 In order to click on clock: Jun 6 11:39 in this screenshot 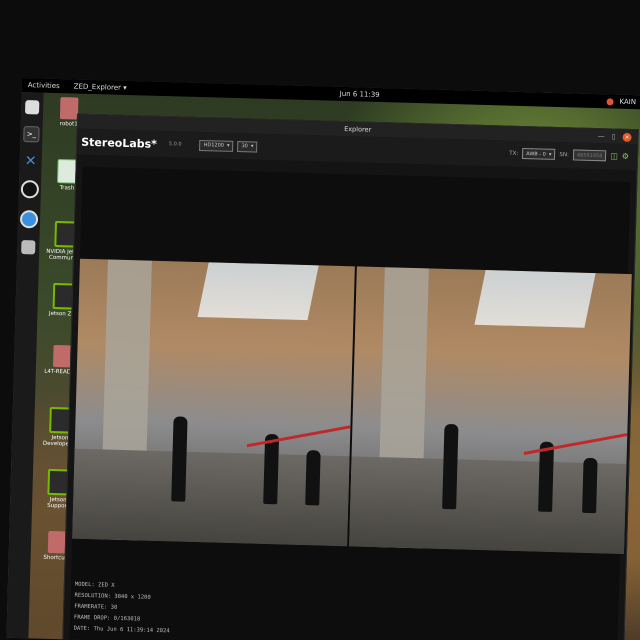, I will do `click(360, 94)`.